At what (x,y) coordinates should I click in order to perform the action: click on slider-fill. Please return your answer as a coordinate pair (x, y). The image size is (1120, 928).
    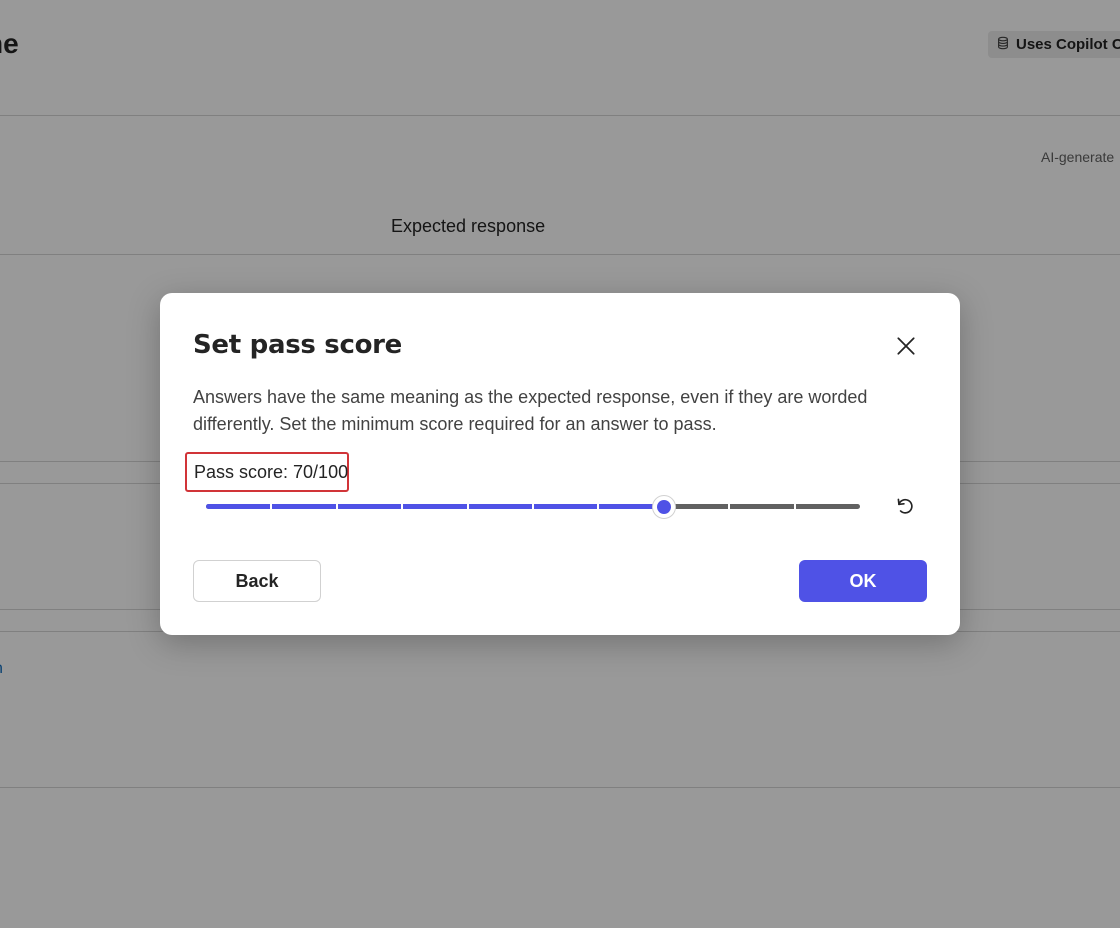
    Looking at the image, I should click on (435, 506).